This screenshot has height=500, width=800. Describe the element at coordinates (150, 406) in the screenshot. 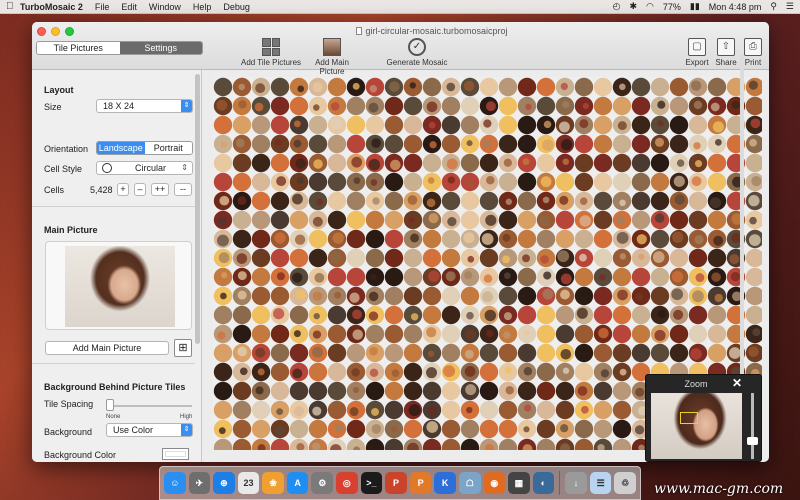

I see `tile-spacing-slider-track` at that location.